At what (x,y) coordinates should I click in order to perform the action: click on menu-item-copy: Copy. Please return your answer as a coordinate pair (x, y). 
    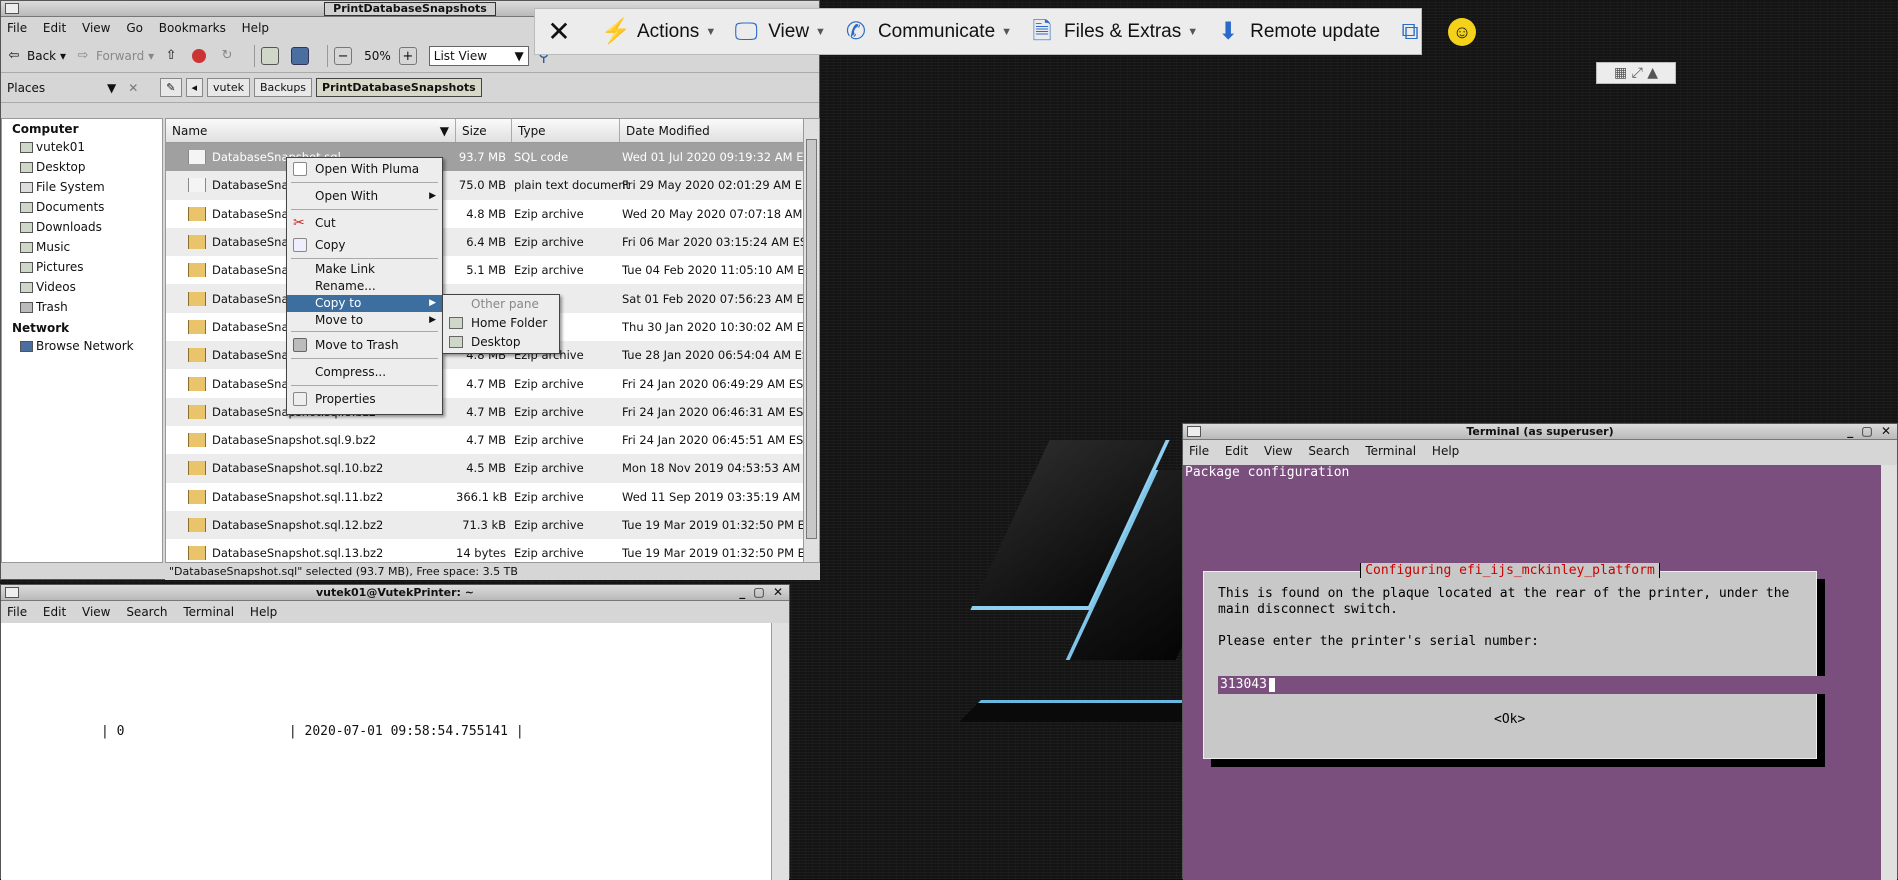
    Looking at the image, I should click on (364, 245).